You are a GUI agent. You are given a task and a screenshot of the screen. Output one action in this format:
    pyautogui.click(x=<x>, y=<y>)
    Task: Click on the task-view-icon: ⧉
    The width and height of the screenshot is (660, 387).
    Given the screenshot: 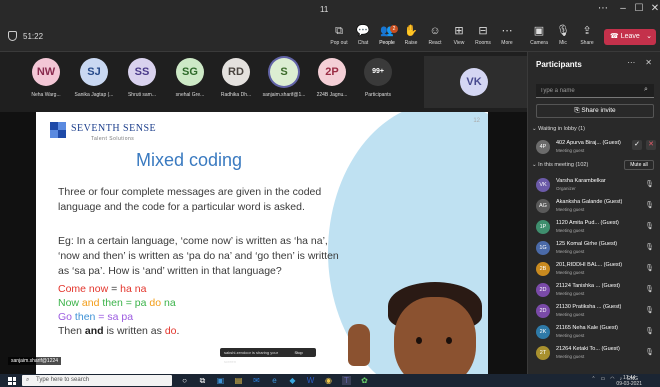 What is the action you would take?
    pyautogui.click(x=202, y=380)
    